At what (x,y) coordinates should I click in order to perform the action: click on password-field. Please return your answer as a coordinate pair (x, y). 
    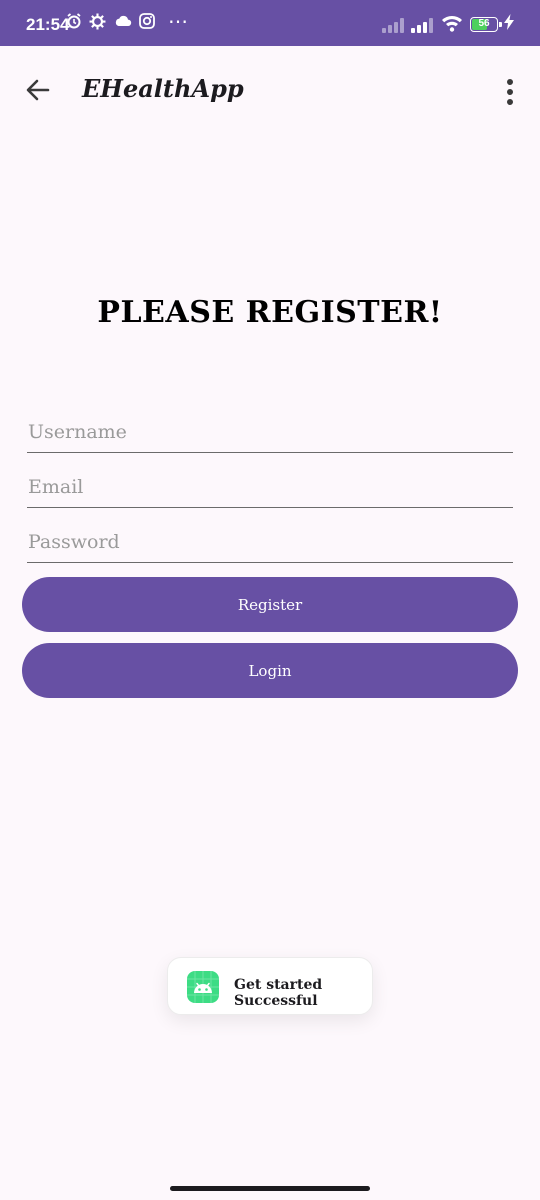
    Looking at the image, I should click on (270, 542).